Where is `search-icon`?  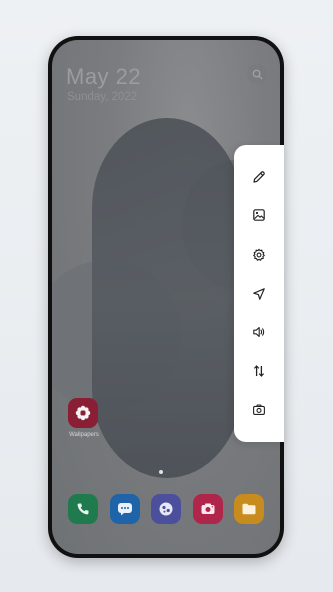
search-icon is located at coordinates (257, 74).